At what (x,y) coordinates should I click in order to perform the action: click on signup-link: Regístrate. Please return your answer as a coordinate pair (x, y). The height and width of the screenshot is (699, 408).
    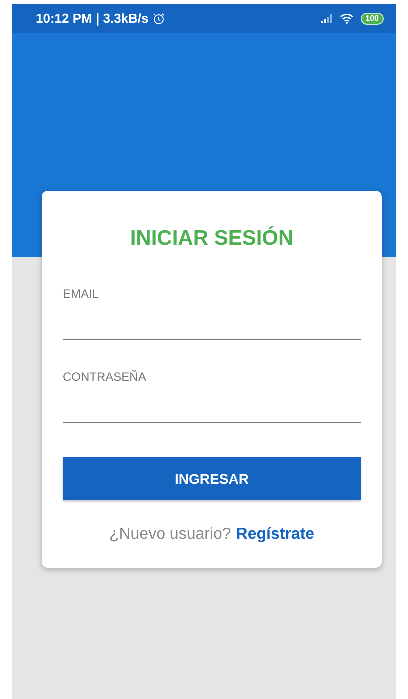
    Looking at the image, I should click on (275, 535).